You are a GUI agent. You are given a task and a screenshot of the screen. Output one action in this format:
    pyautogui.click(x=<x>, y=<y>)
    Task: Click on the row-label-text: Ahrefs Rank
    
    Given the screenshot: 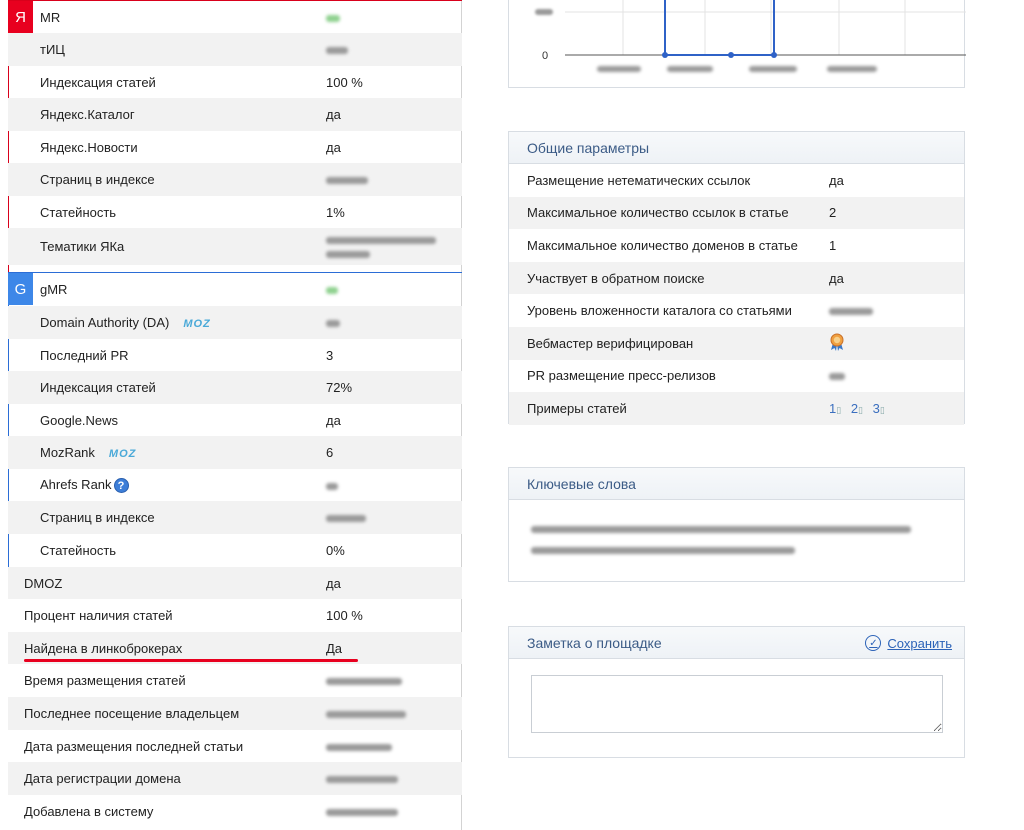 What is the action you would take?
    pyautogui.click(x=76, y=484)
    